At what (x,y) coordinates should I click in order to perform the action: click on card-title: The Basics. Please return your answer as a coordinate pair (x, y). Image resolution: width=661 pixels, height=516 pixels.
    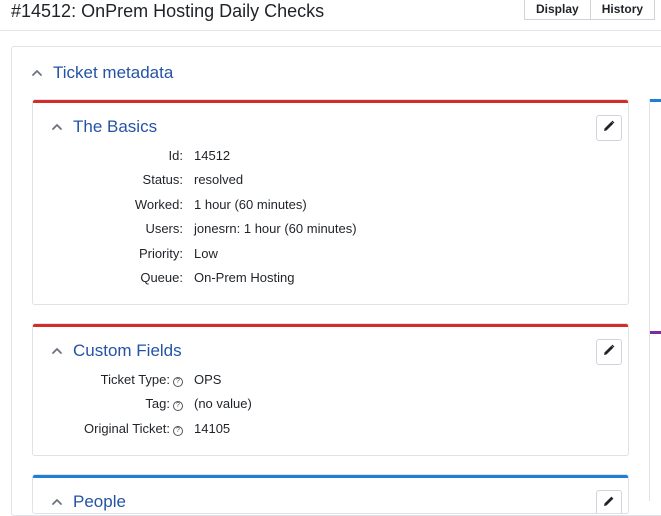
    Looking at the image, I should click on (115, 127).